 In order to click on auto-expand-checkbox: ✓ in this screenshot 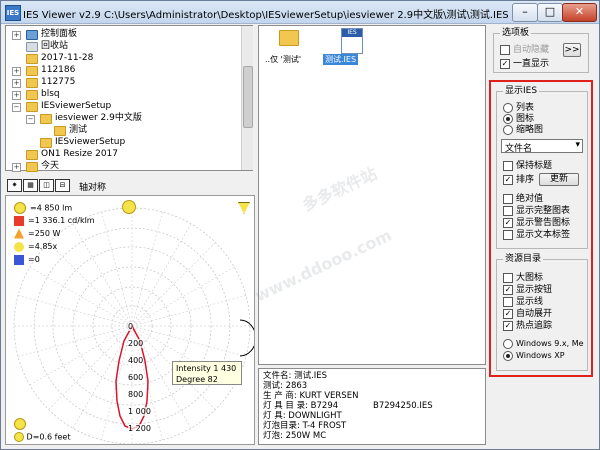, I will do `click(508, 313)`.